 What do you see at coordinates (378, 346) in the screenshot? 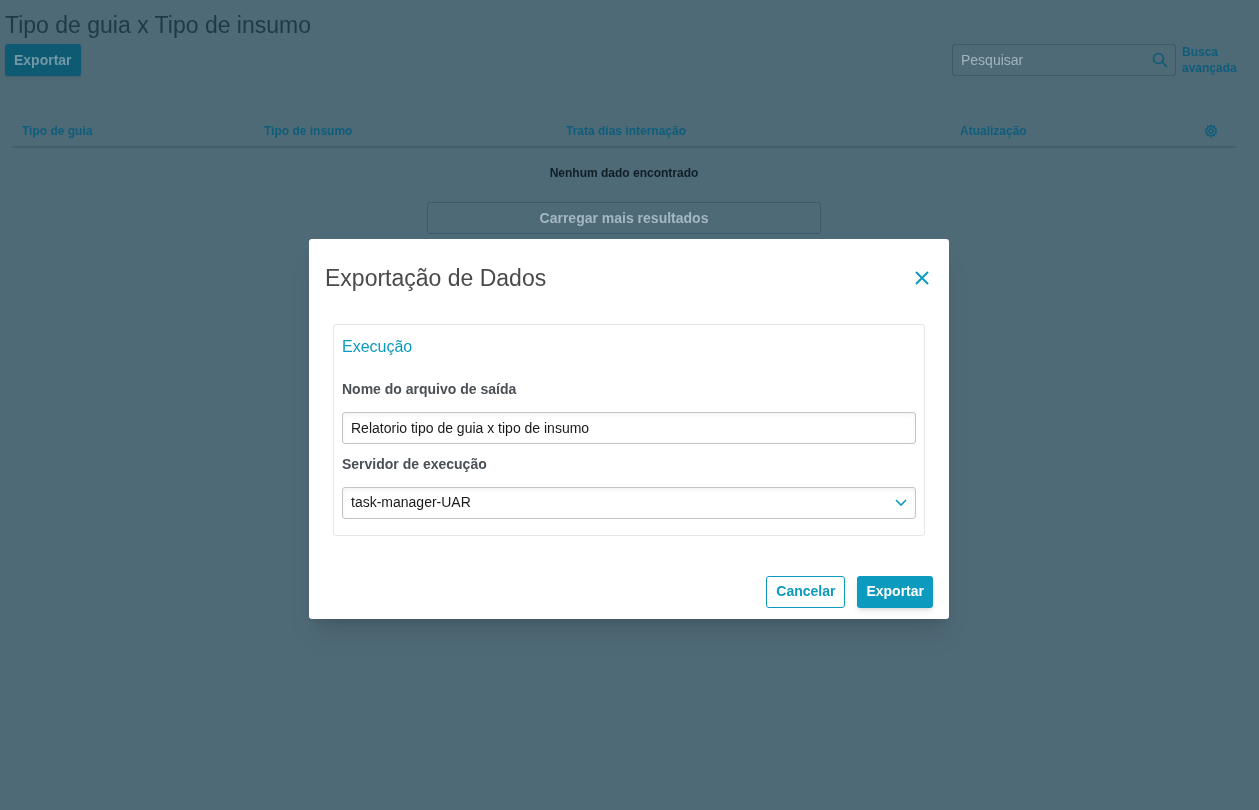
I see `section-title: Execução` at bounding box center [378, 346].